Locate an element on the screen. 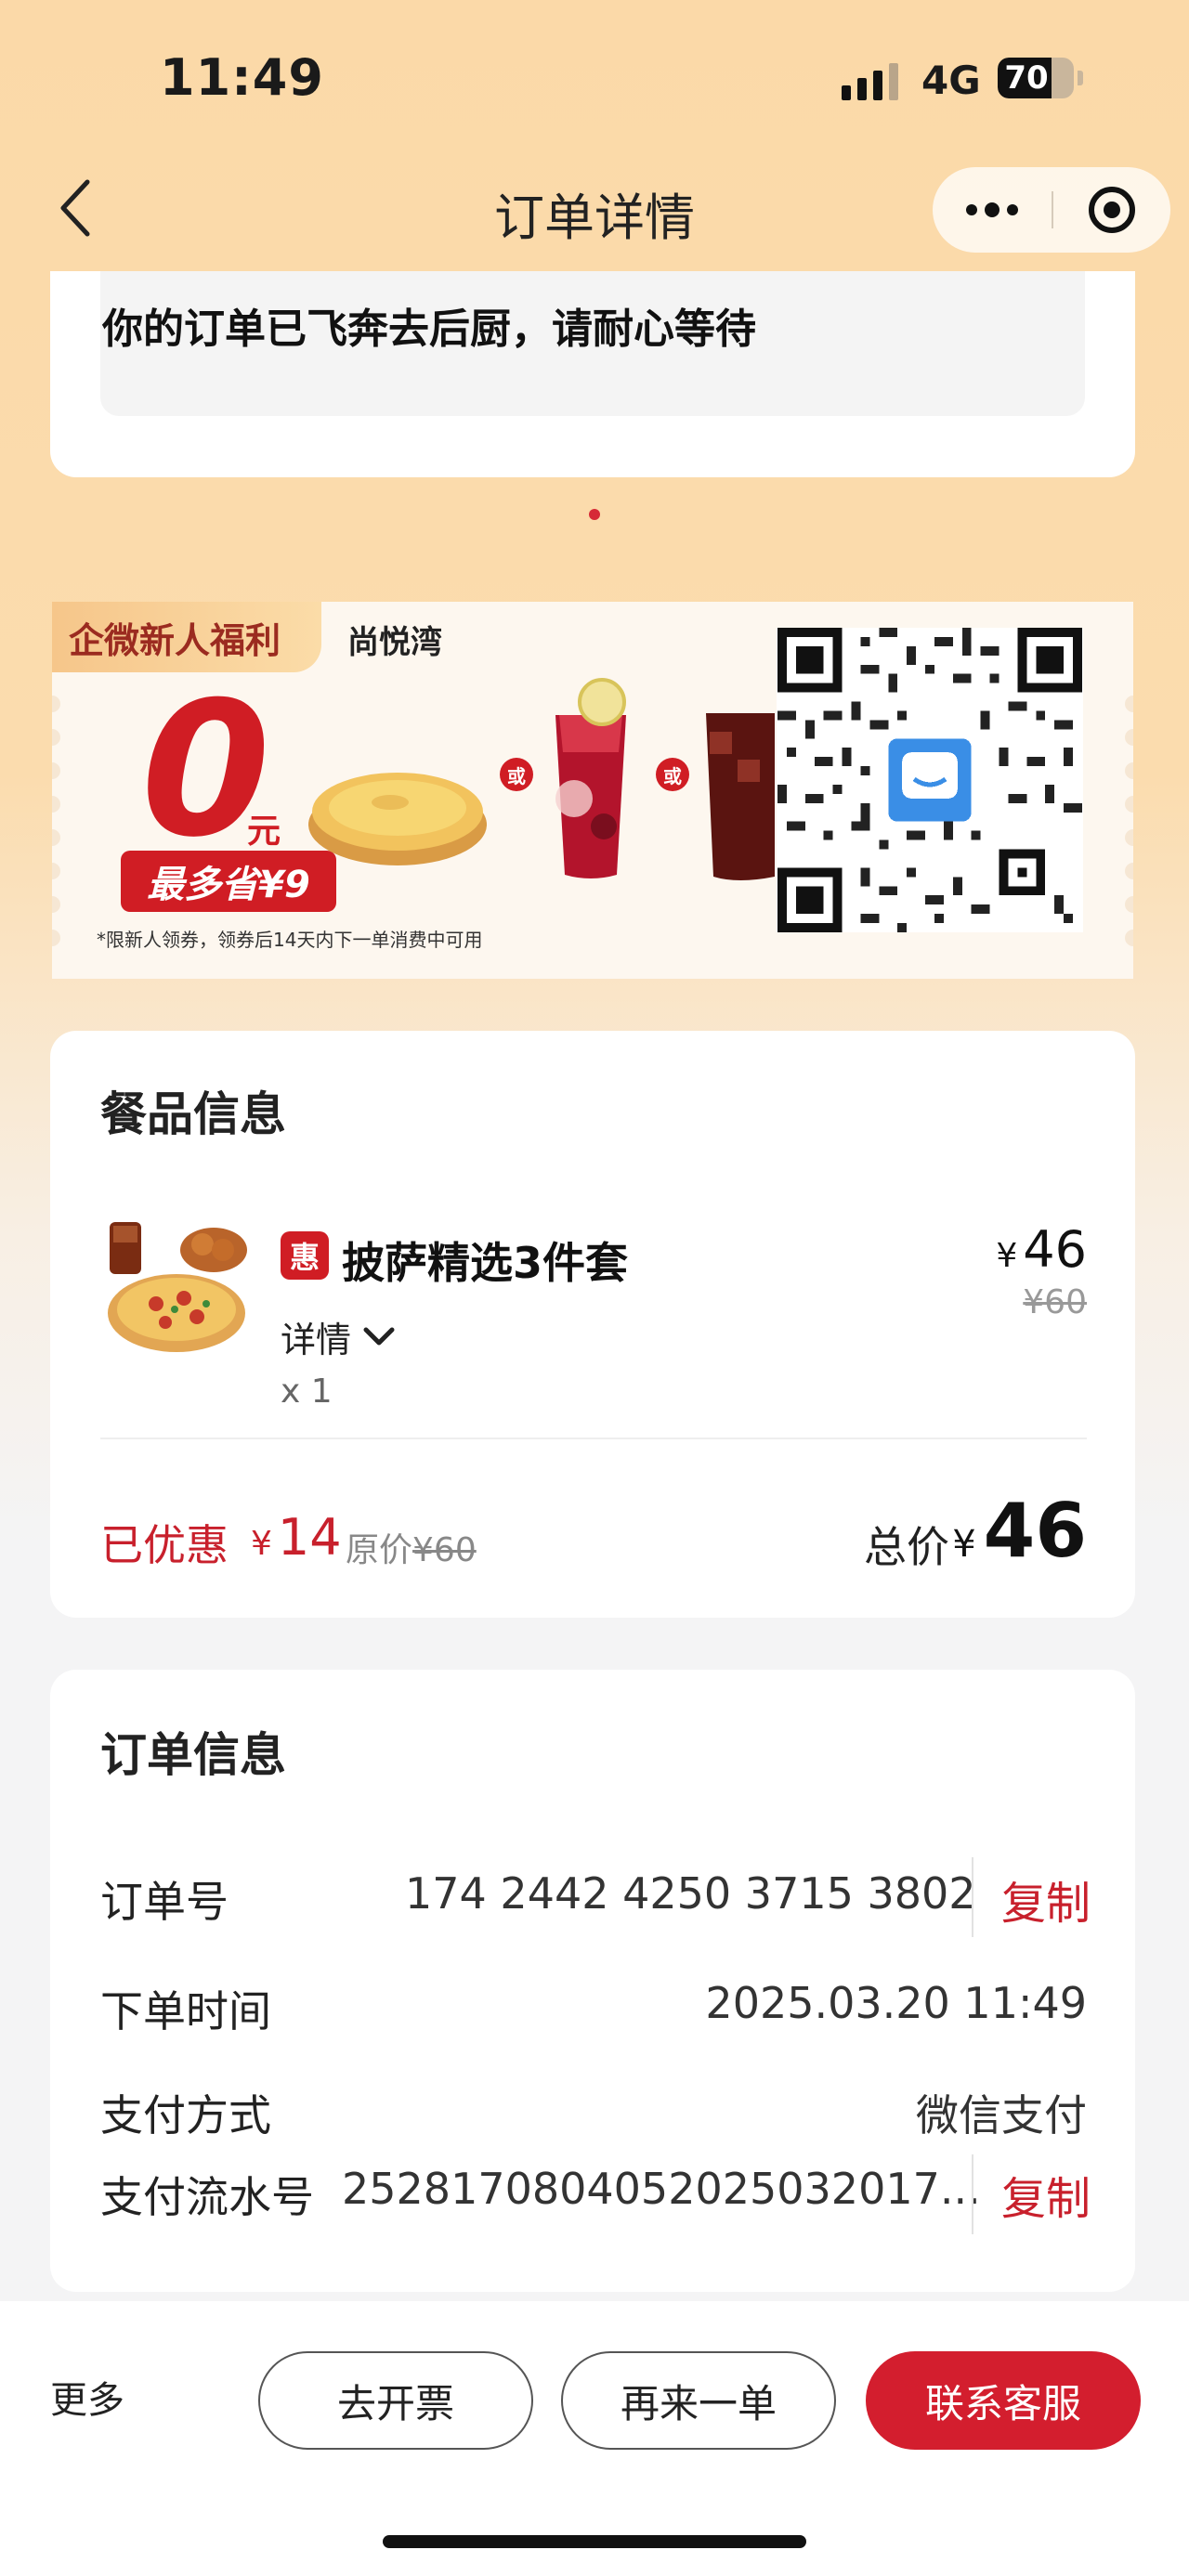  chevron-down-icon is located at coordinates (379, 1336).